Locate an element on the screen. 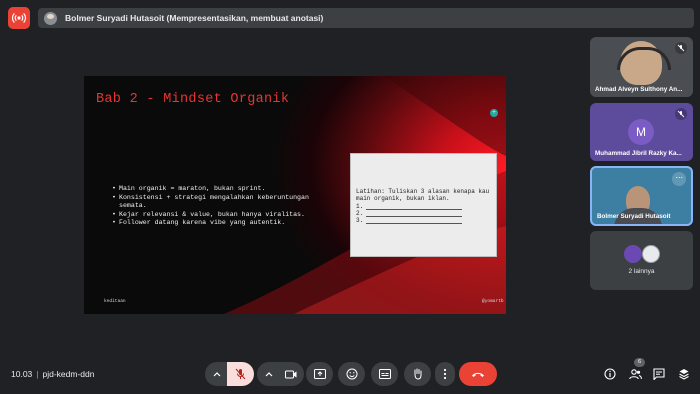 This screenshot has height=394, width=700. people-button is located at coordinates (635, 374).